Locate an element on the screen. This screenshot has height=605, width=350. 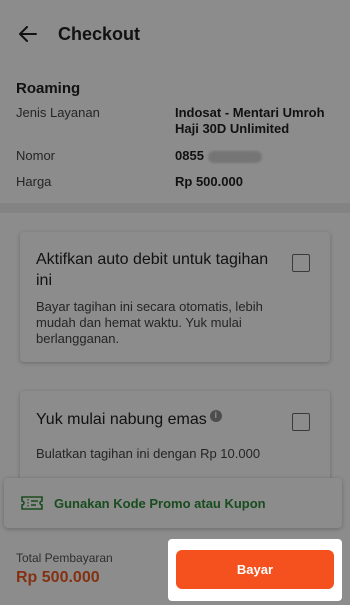
pay-button: Bayar is located at coordinates (255, 569).